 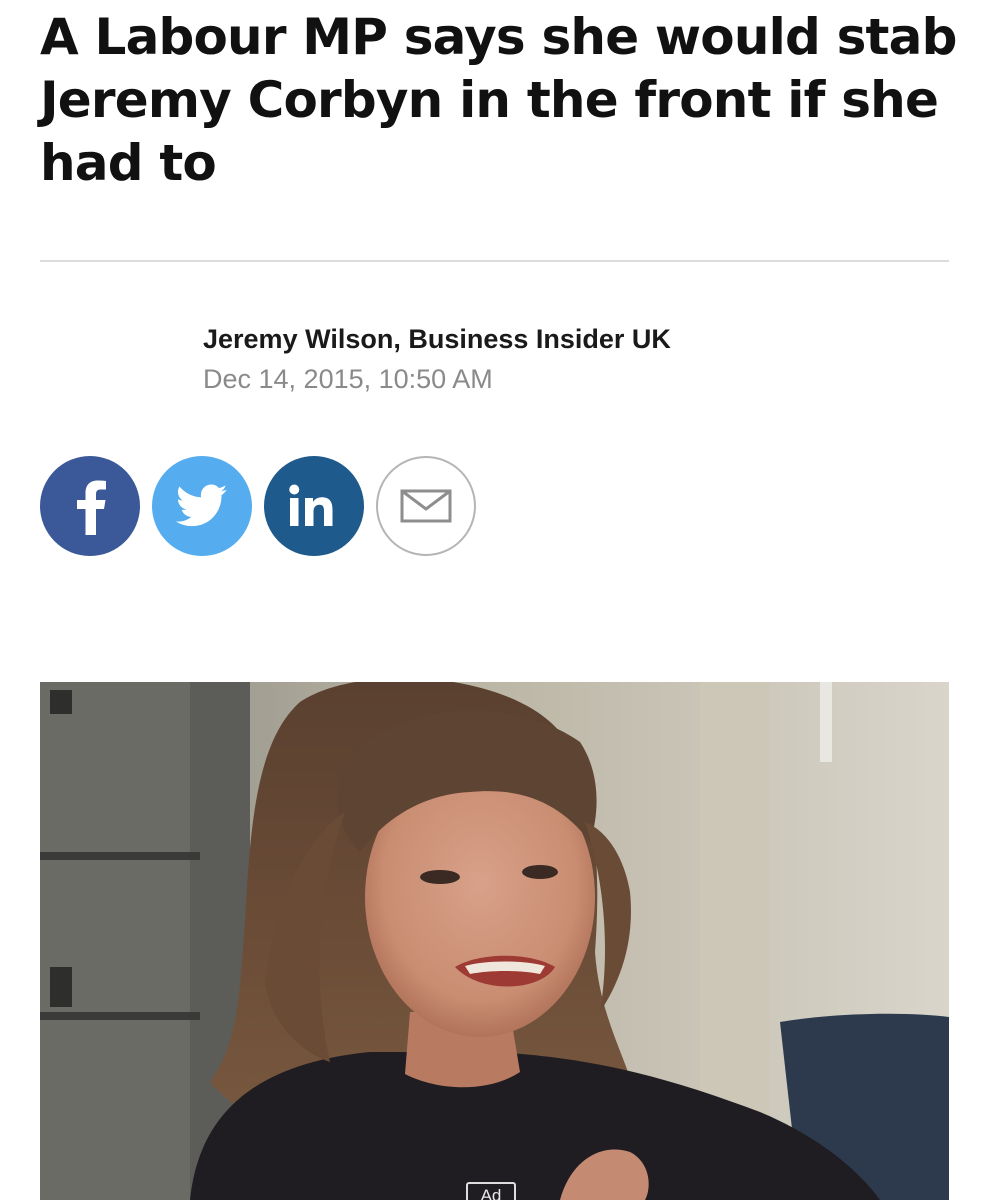 I want to click on twitter-share-button, so click(x=202, y=506).